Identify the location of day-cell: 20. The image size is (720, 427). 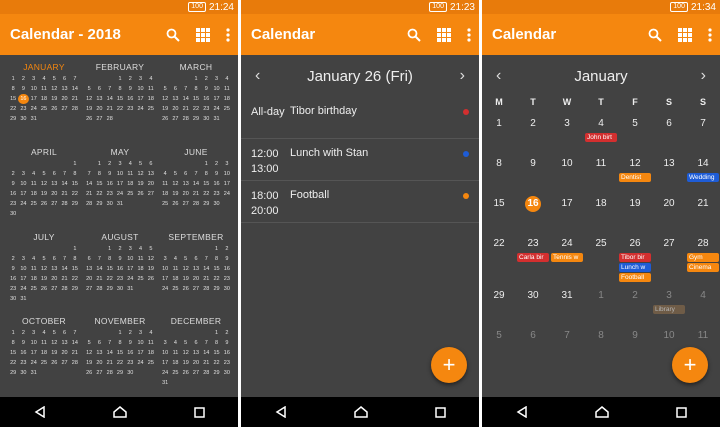
(669, 210).